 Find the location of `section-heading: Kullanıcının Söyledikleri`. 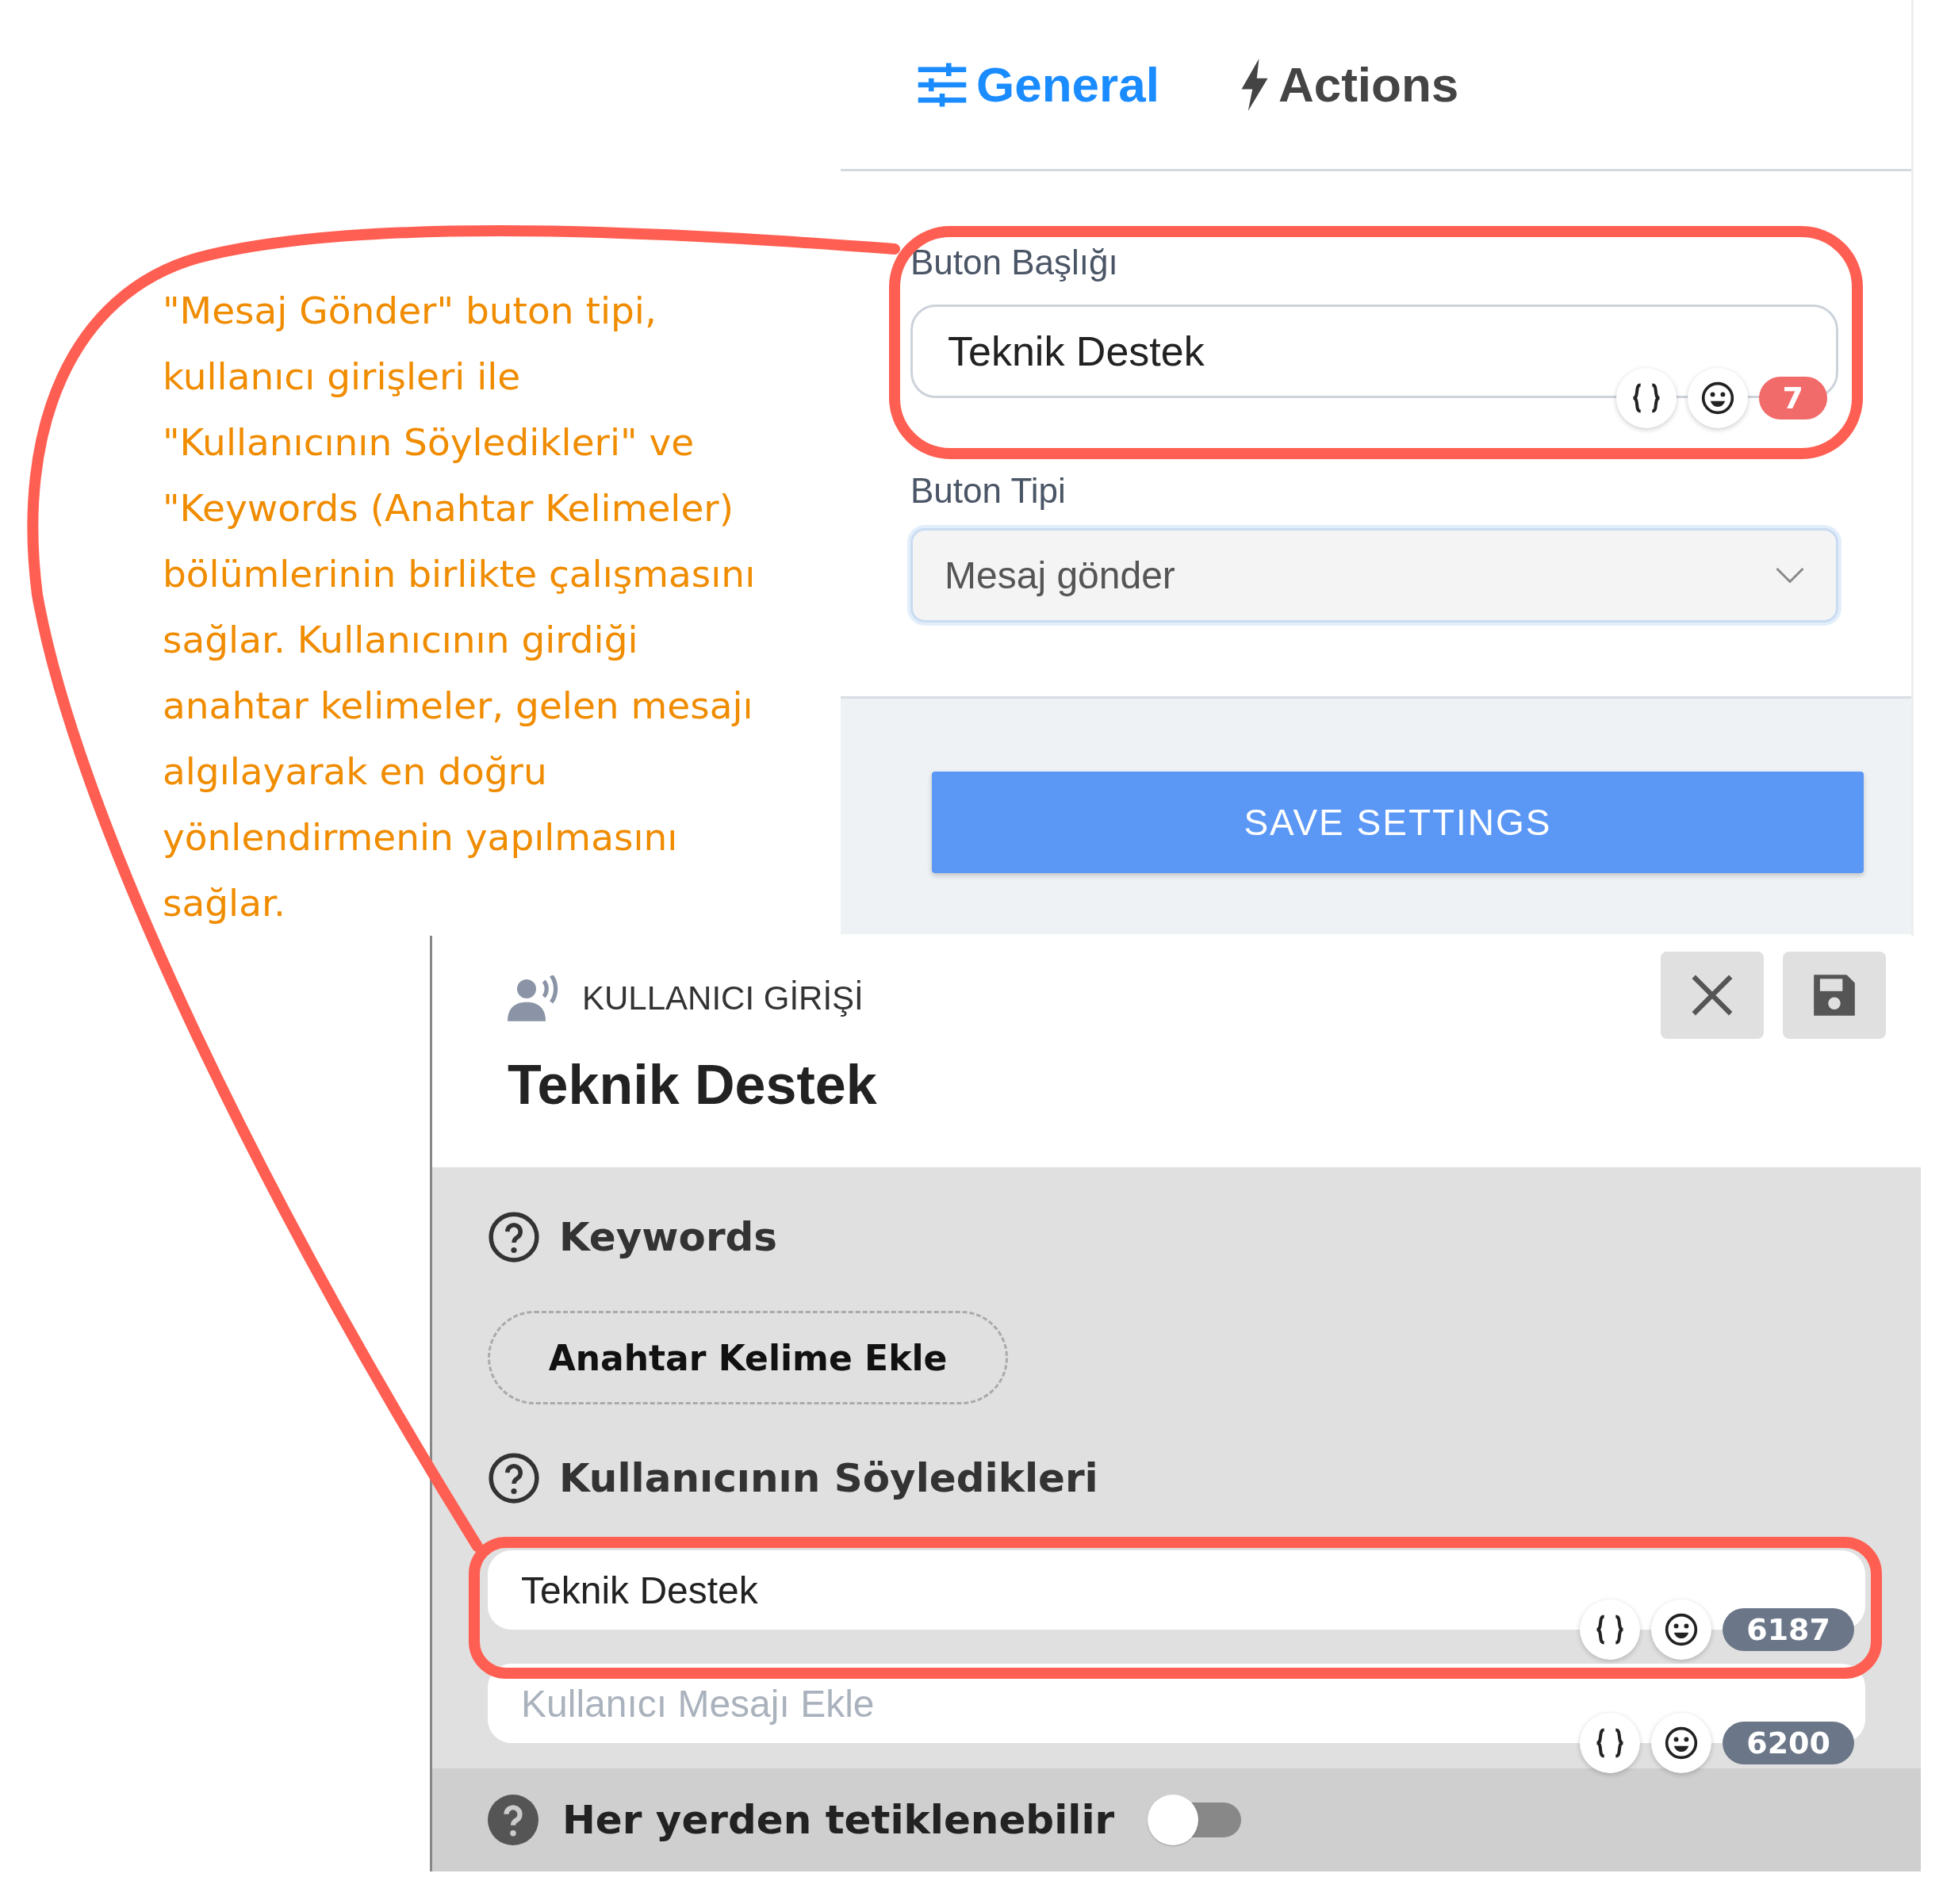

section-heading: Kullanıcının Söyledikleri is located at coordinates (828, 1478).